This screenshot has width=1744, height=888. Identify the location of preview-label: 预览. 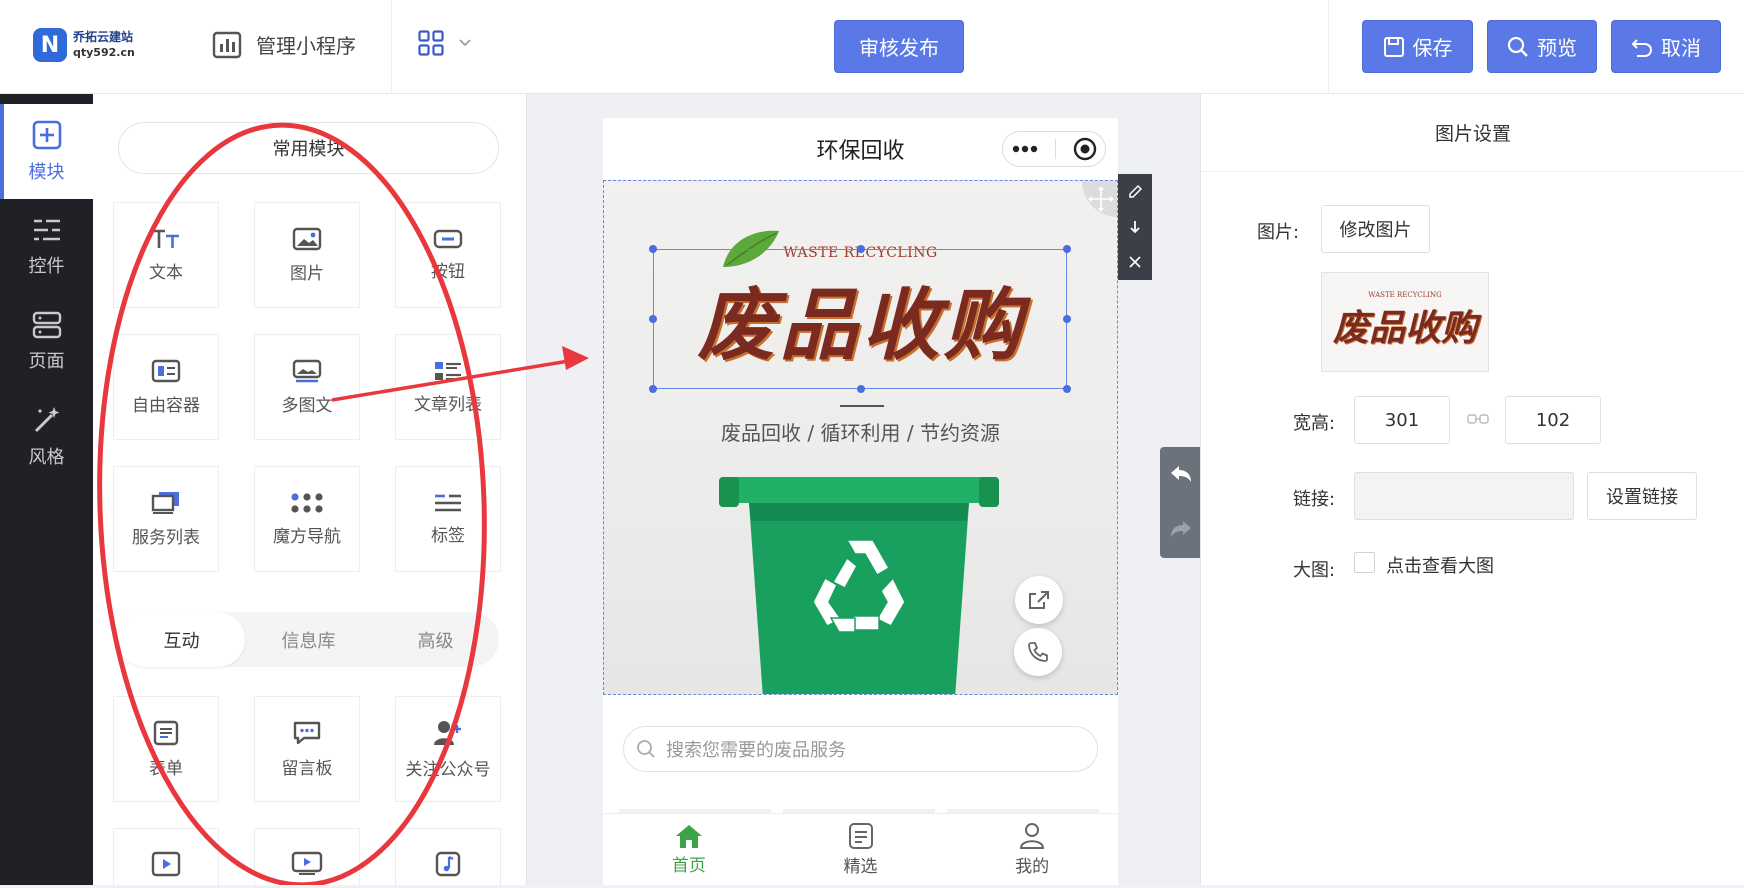
(1557, 48).